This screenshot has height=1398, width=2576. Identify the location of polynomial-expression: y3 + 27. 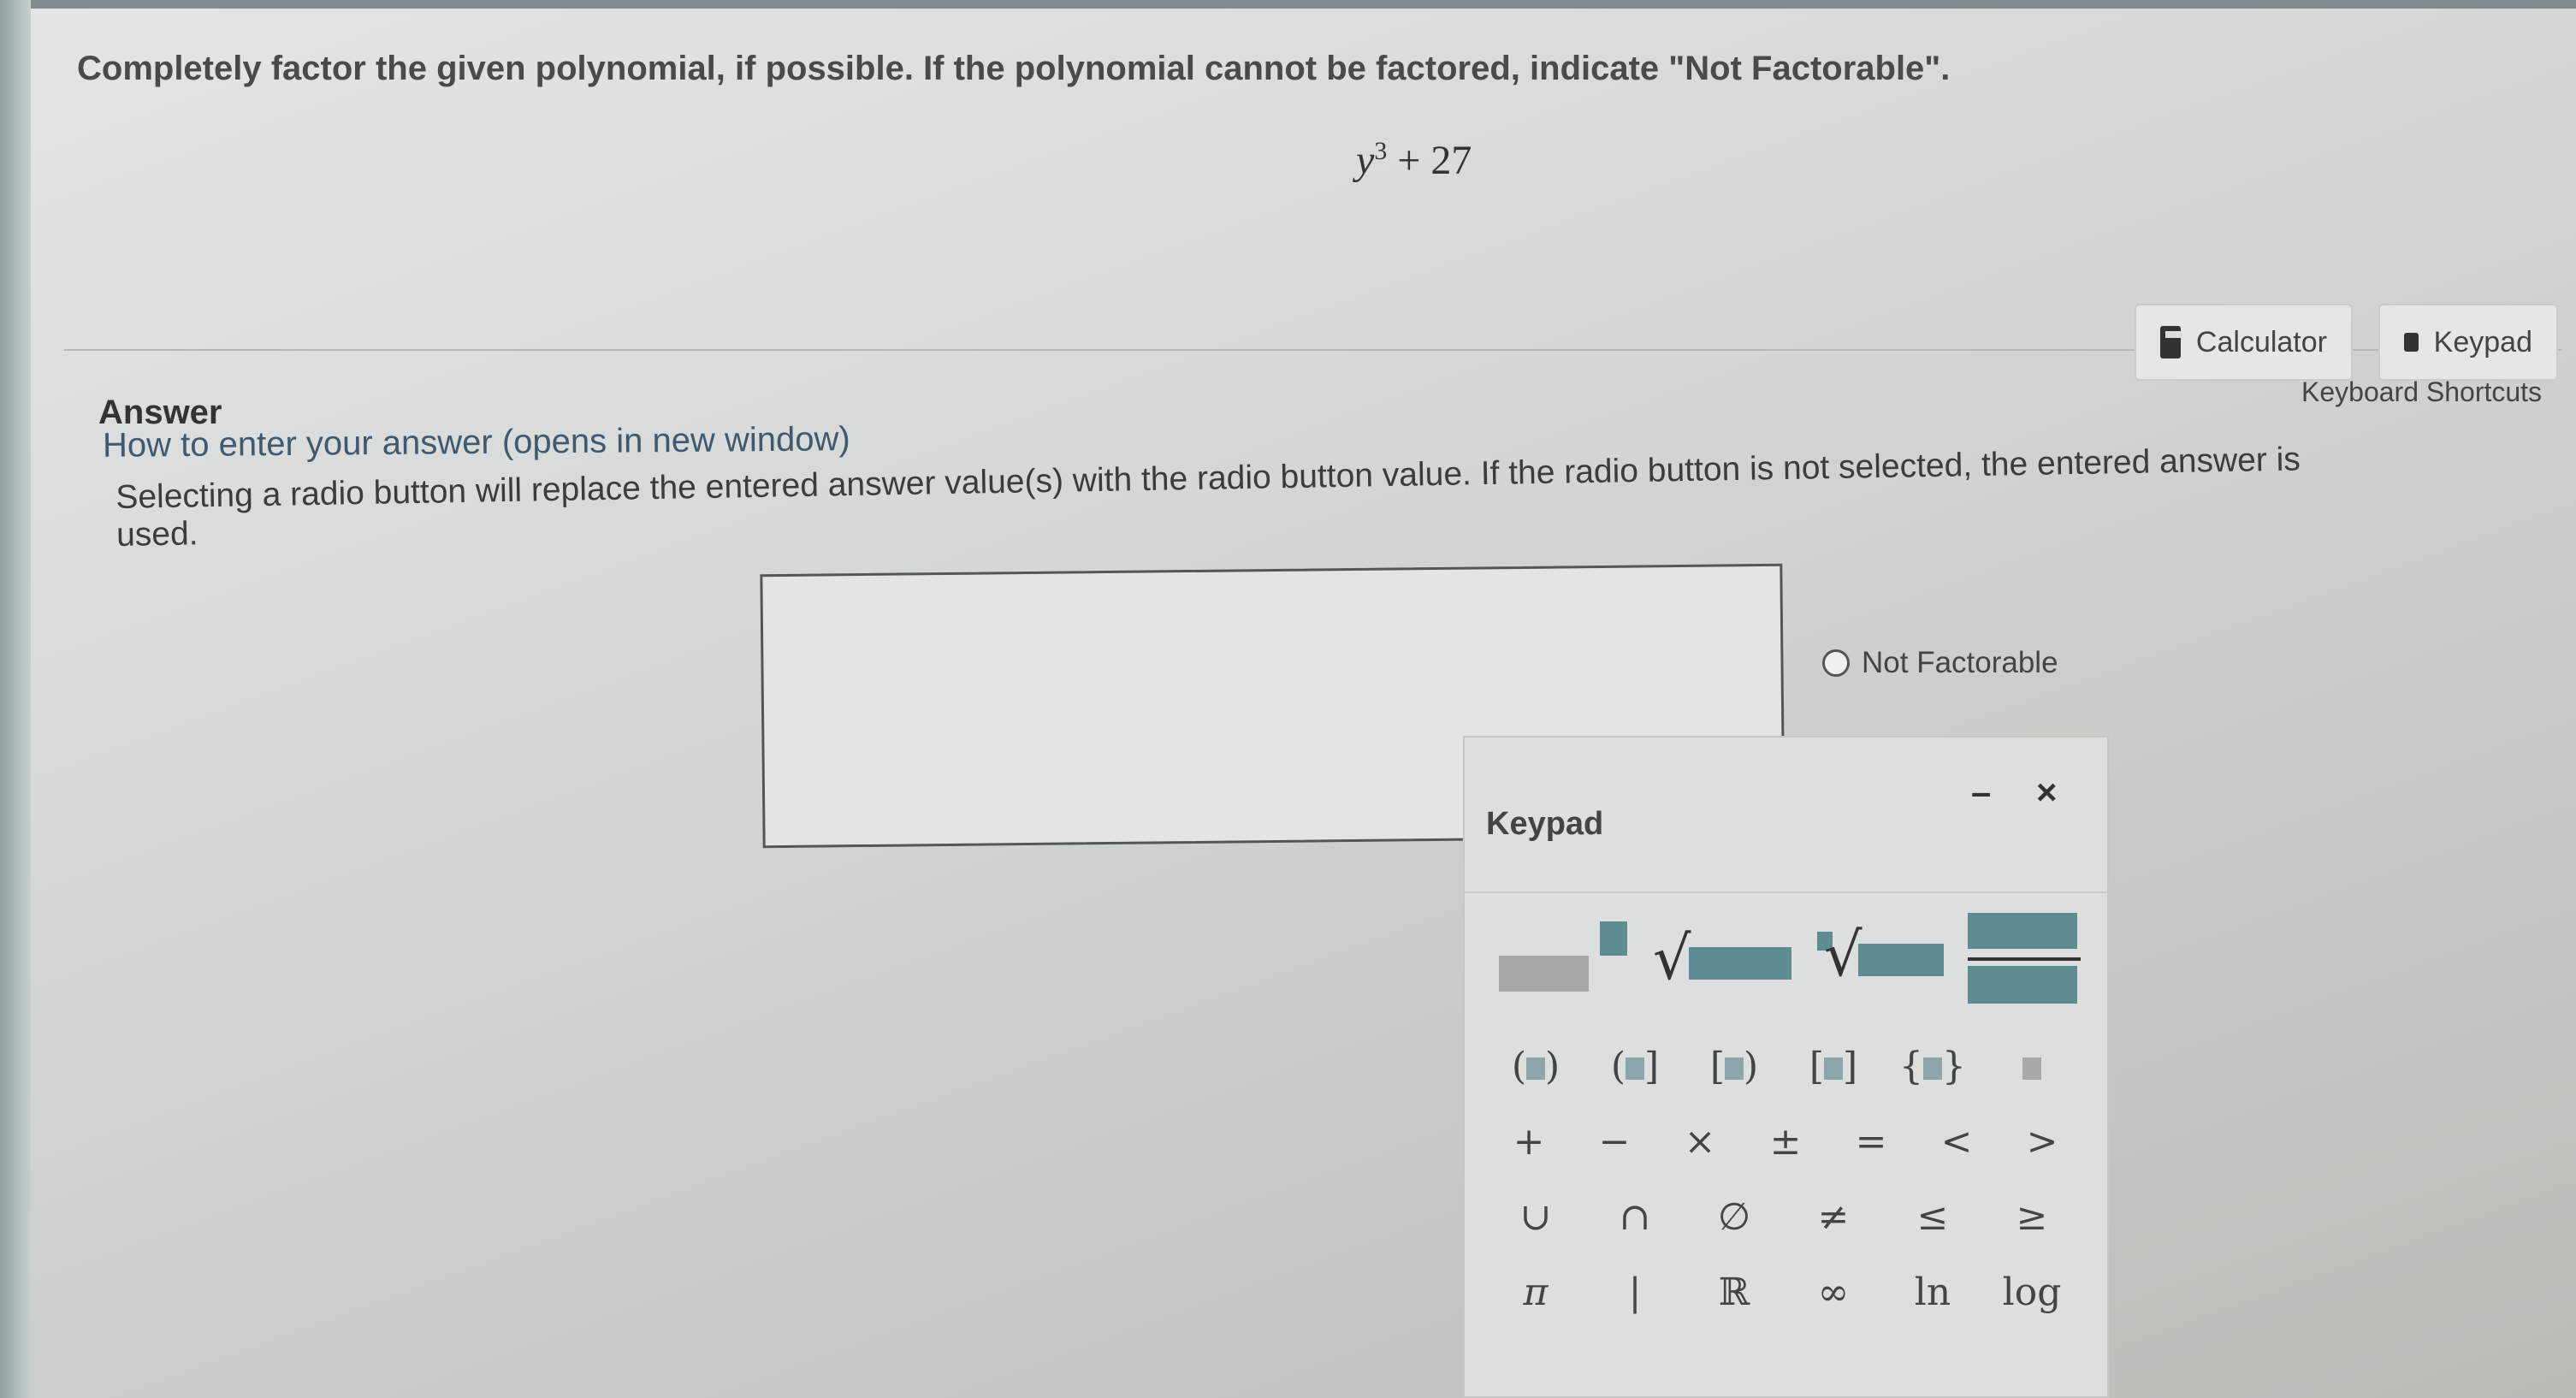
(1414, 160).